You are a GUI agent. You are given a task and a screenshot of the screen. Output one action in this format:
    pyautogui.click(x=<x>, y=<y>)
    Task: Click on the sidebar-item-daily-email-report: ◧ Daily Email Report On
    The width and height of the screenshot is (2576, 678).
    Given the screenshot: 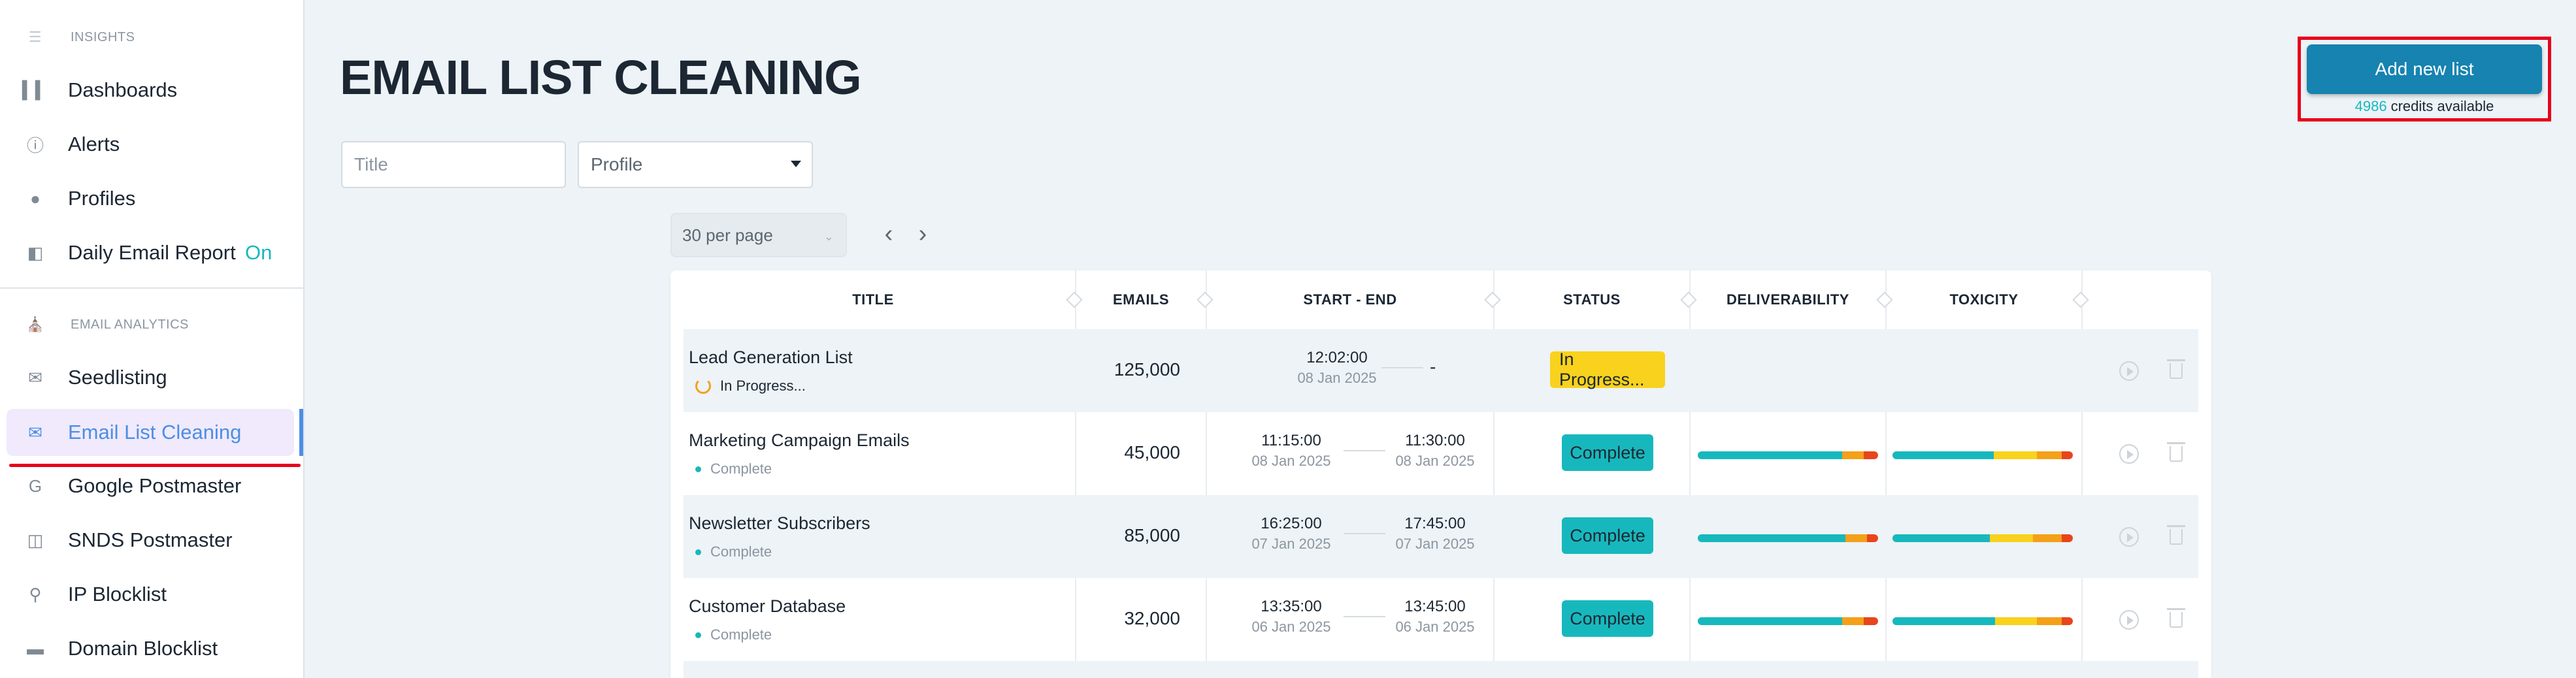 What is the action you would take?
    pyautogui.click(x=150, y=252)
    